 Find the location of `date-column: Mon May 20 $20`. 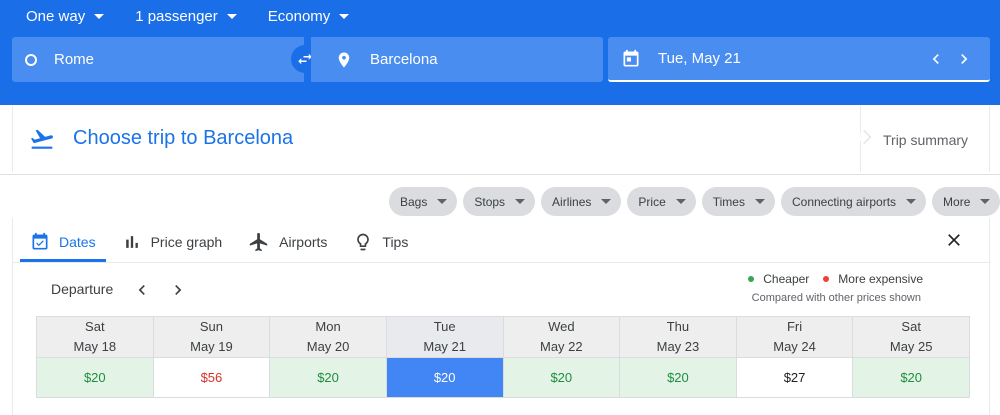

date-column: Mon May 20 $20 is located at coordinates (328, 357).